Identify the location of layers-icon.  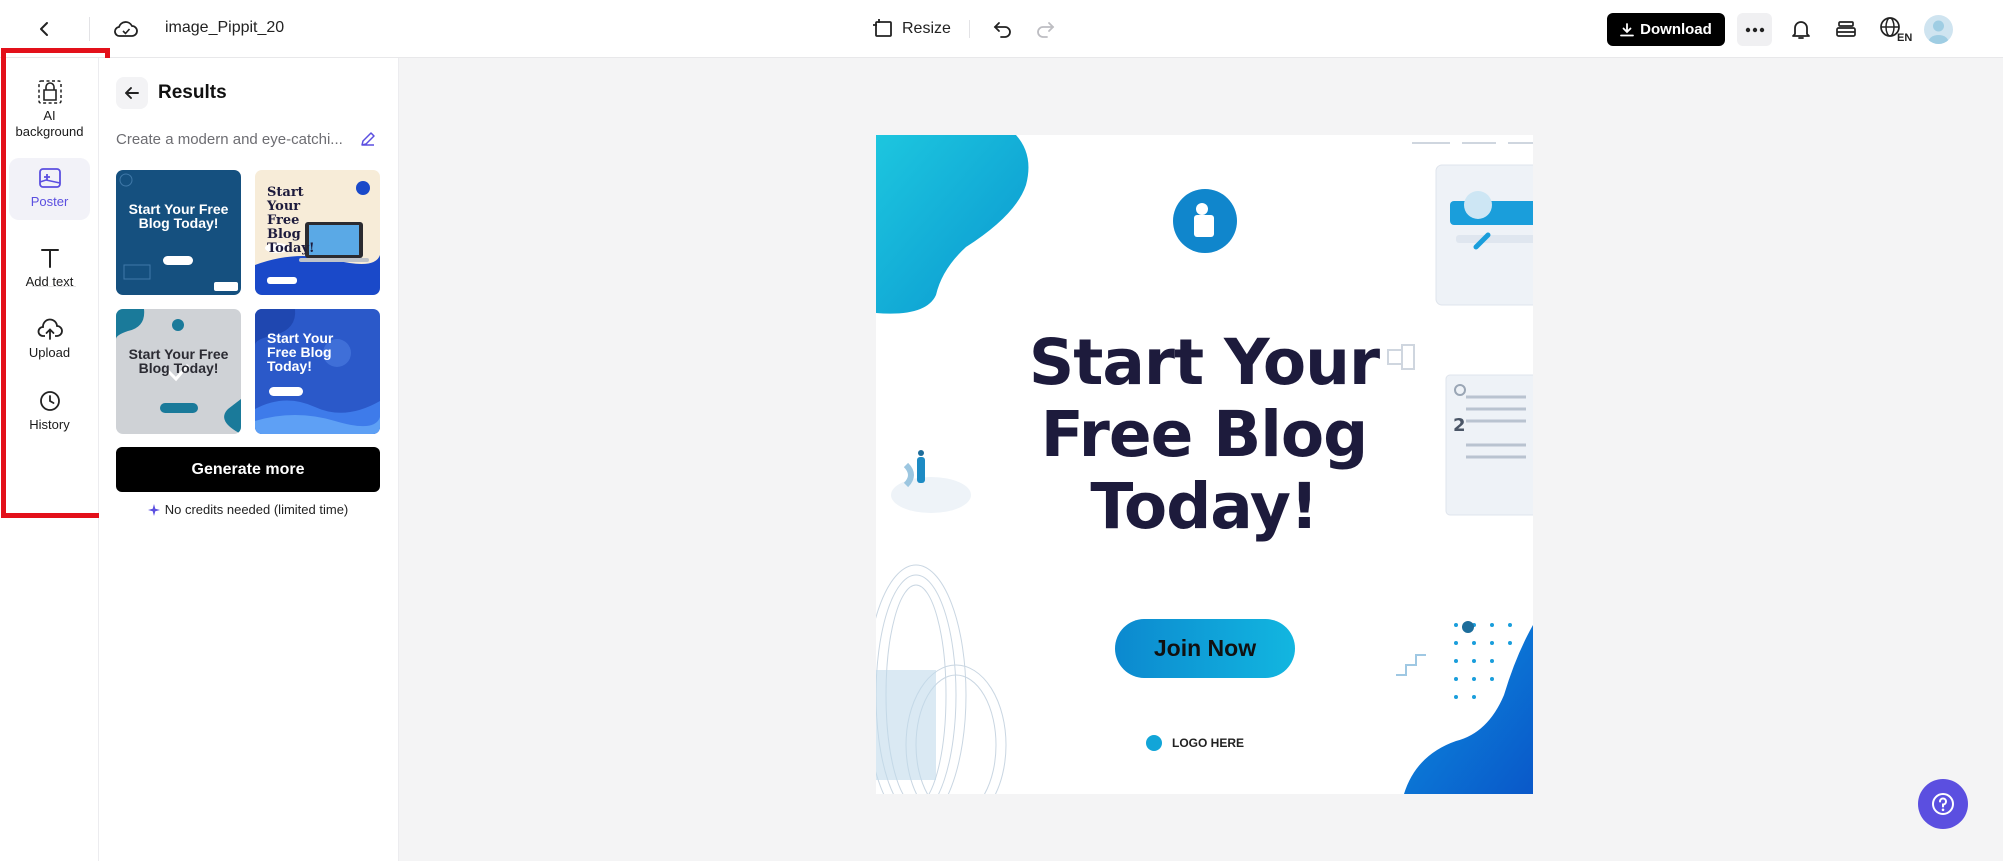
(1846, 29).